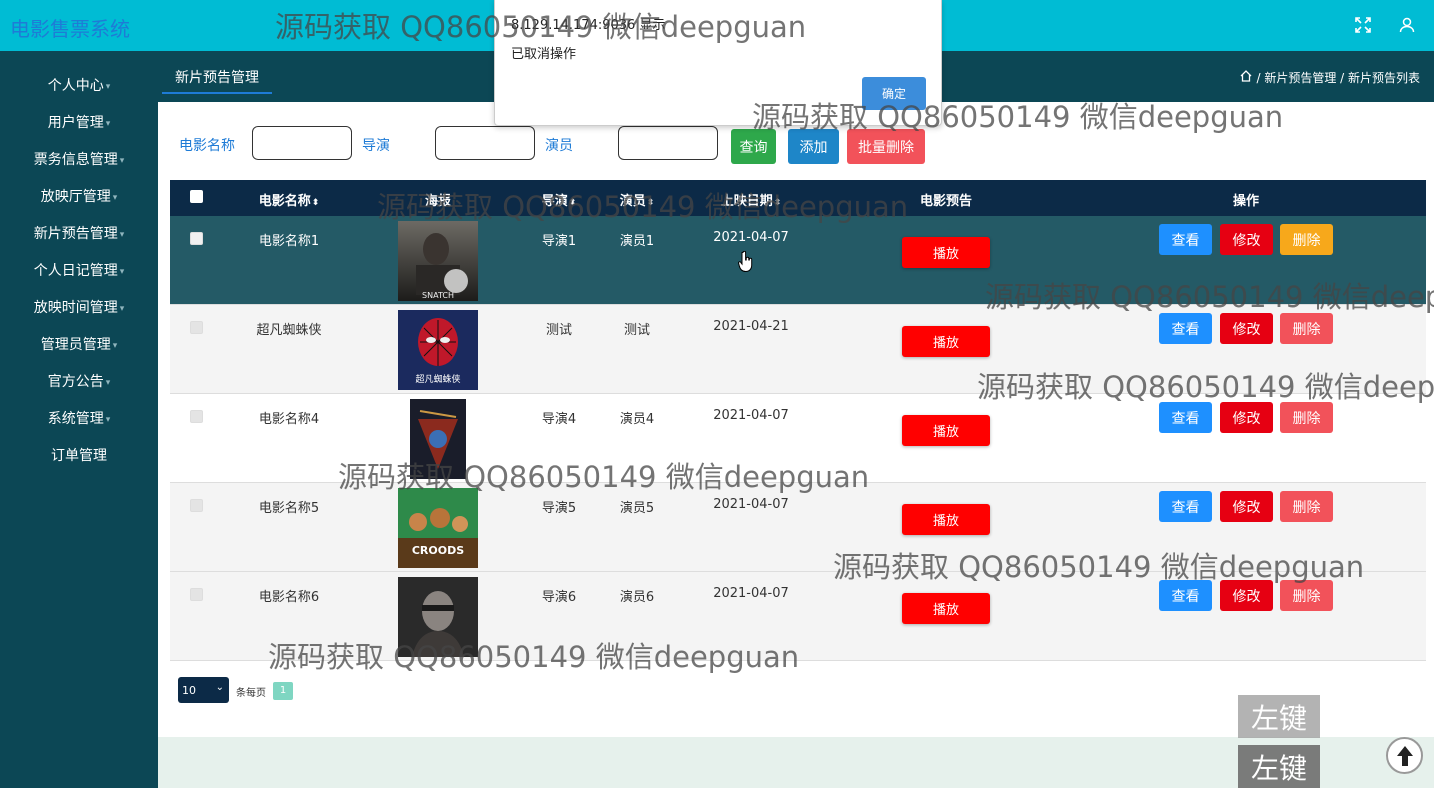 This screenshot has height=788, width=1434. Describe the element at coordinates (946, 201) in the screenshot. I see `header-trailer: 电影预告` at that location.